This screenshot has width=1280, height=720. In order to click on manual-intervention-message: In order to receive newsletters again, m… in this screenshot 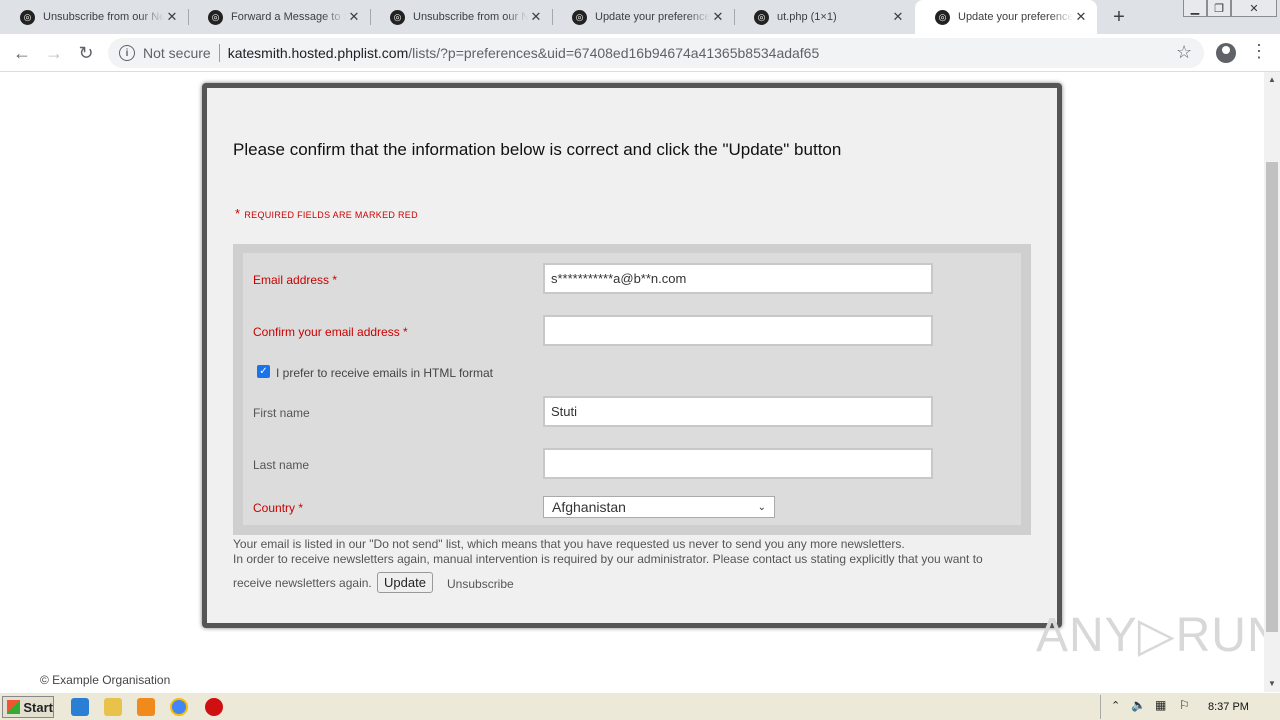, I will do `click(608, 559)`.